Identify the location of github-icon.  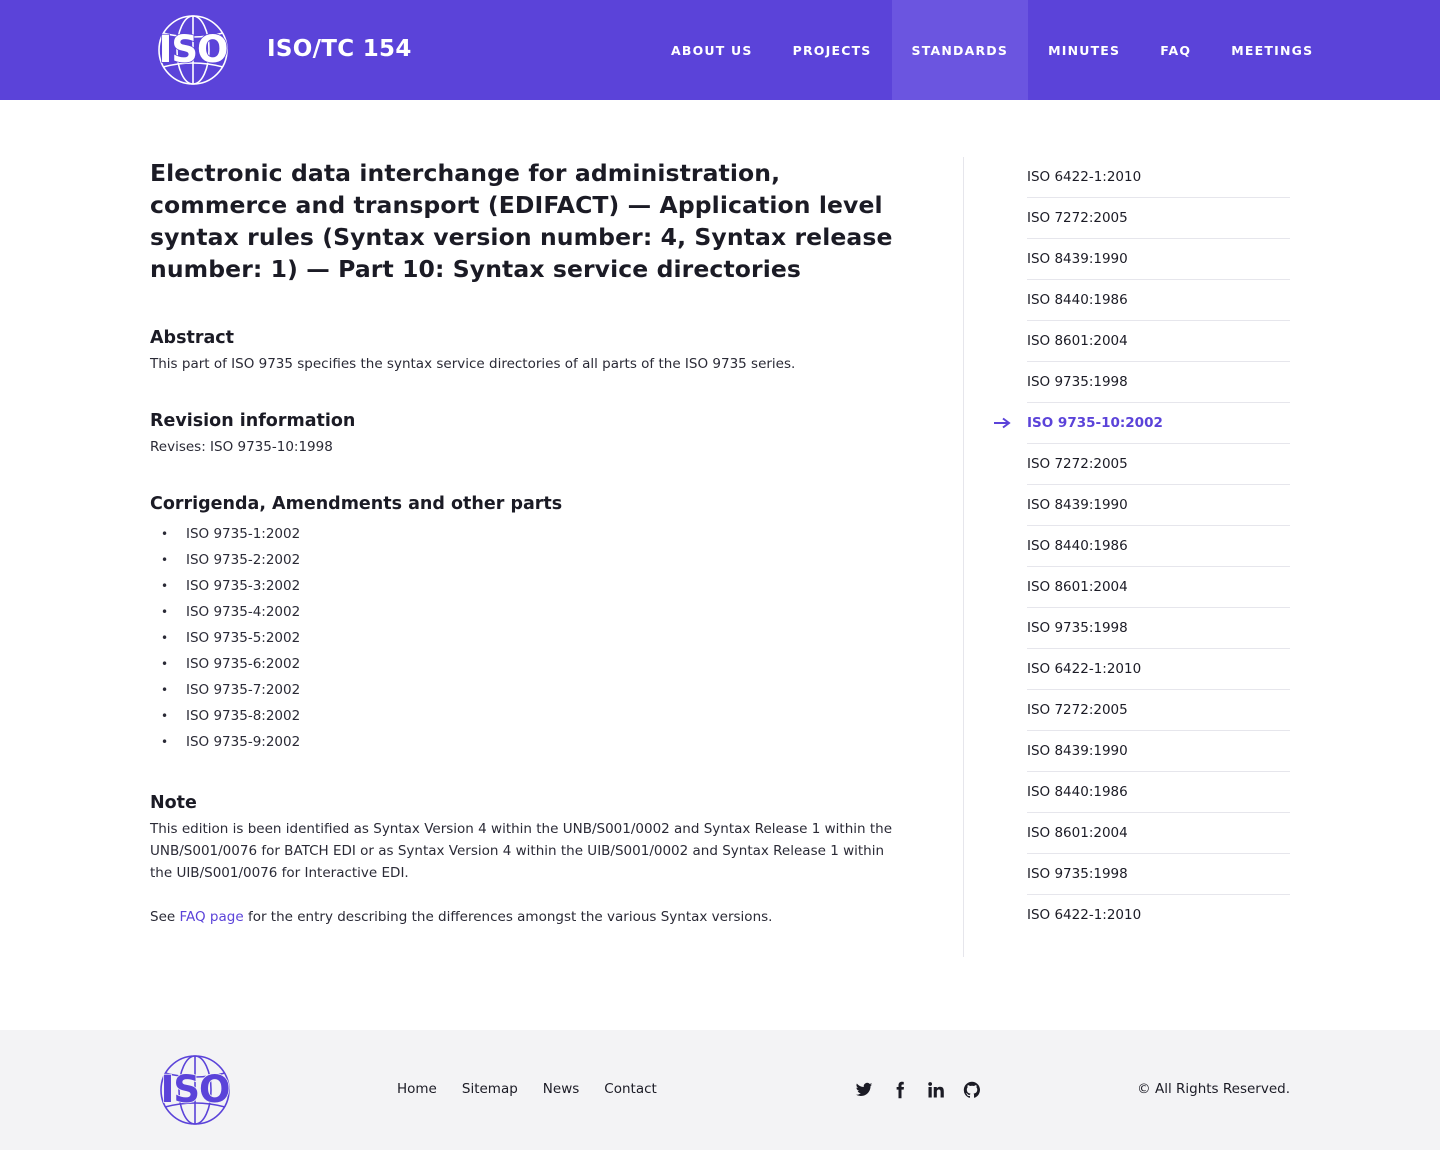
(972, 1090).